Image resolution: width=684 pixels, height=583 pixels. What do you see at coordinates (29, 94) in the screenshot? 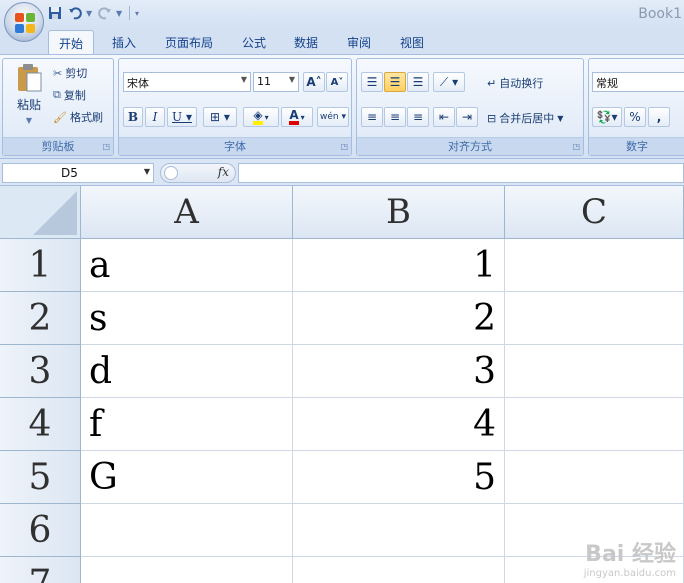
I see `paste-button: 粘贴 ▼` at bounding box center [29, 94].